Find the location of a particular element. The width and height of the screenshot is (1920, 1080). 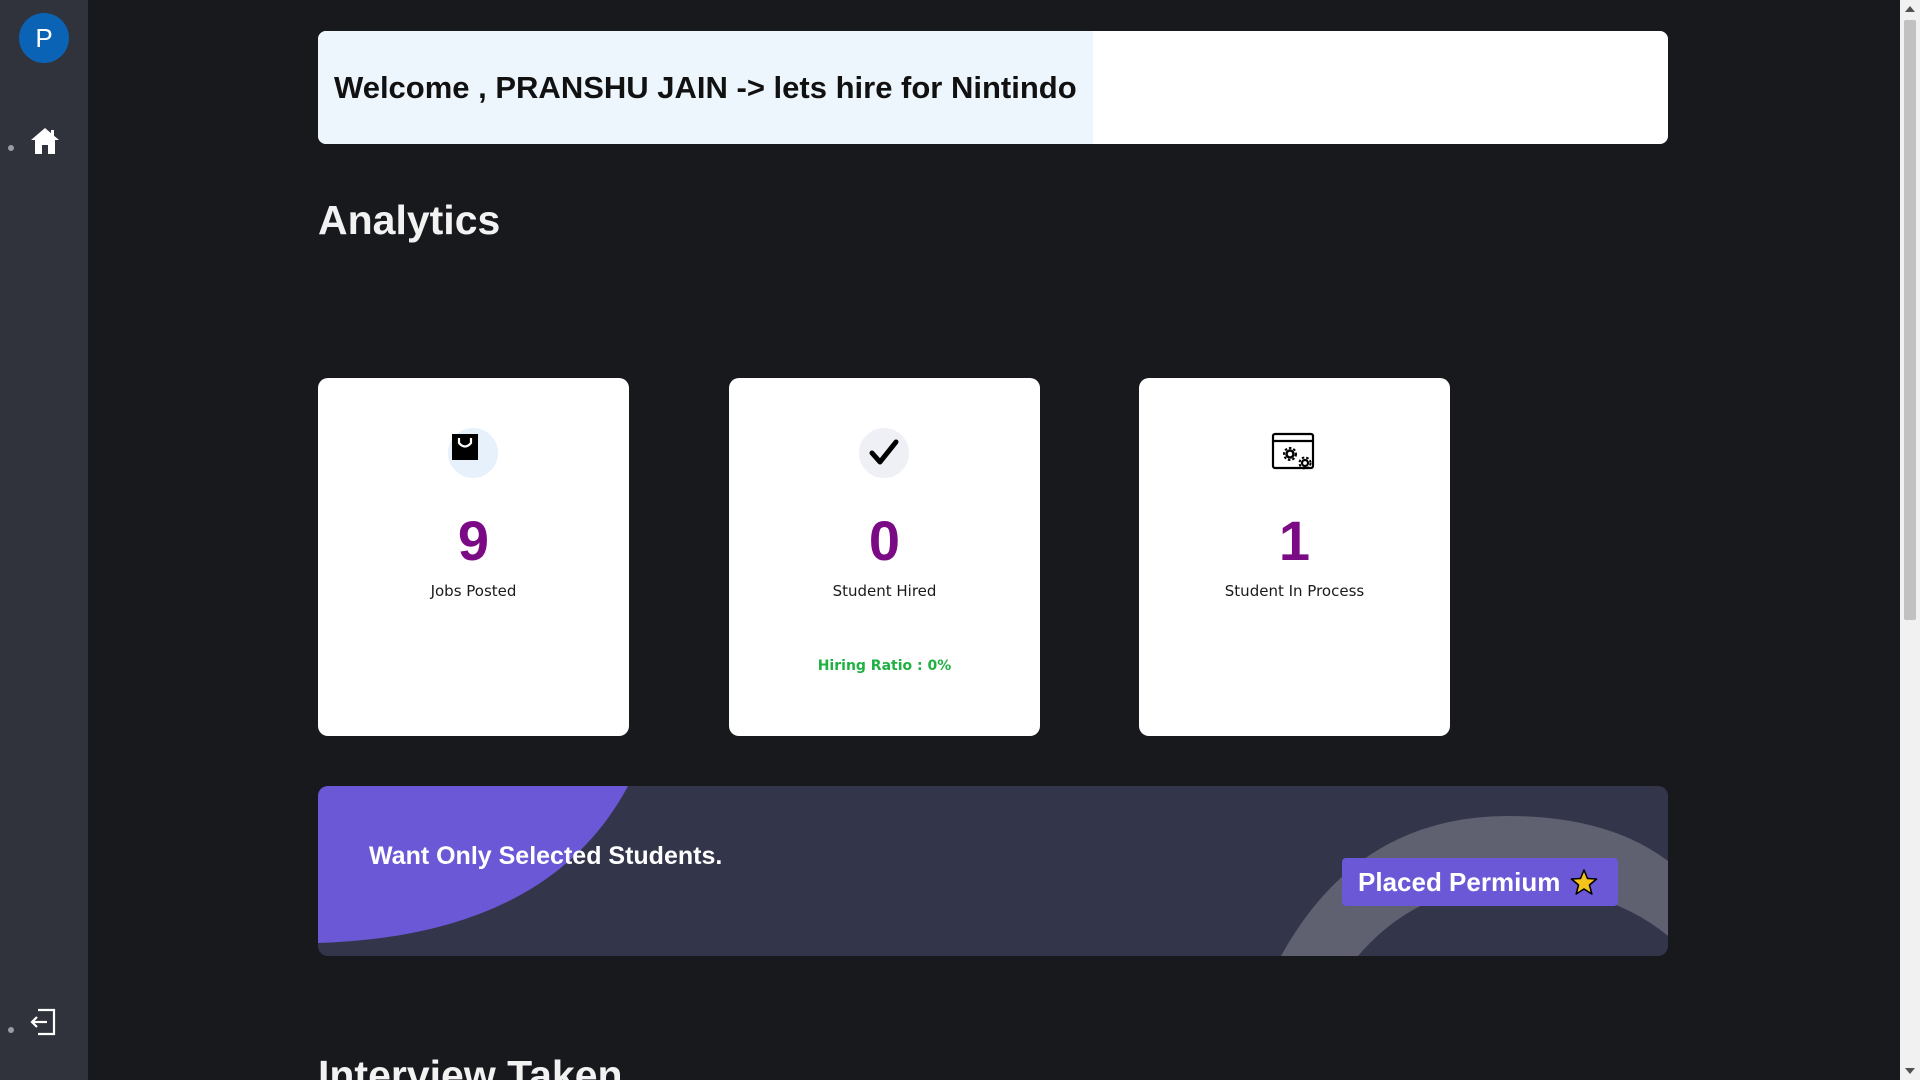

placed-premium-button: Placed Permium is located at coordinates (1480, 882).